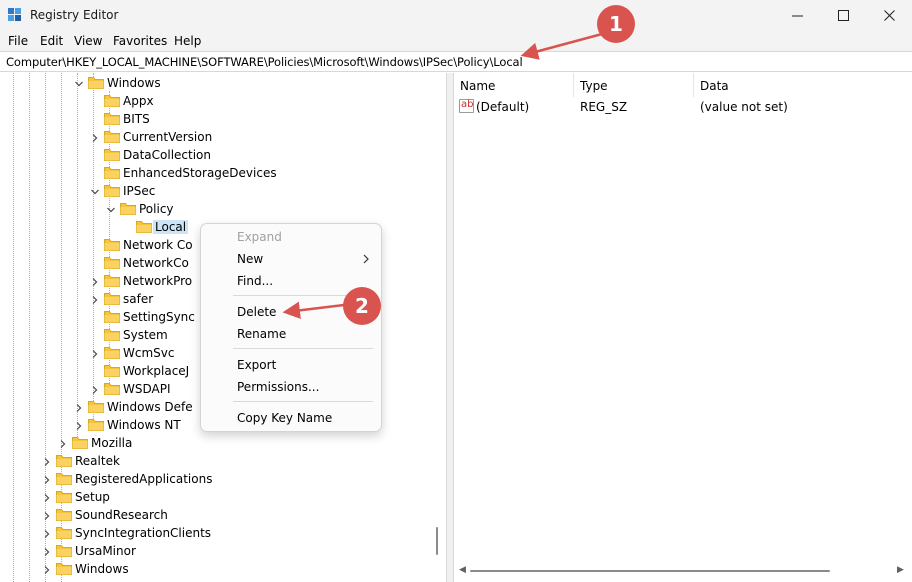  Describe the element at coordinates (220, 101) in the screenshot. I see `tree-item: Appx` at that location.